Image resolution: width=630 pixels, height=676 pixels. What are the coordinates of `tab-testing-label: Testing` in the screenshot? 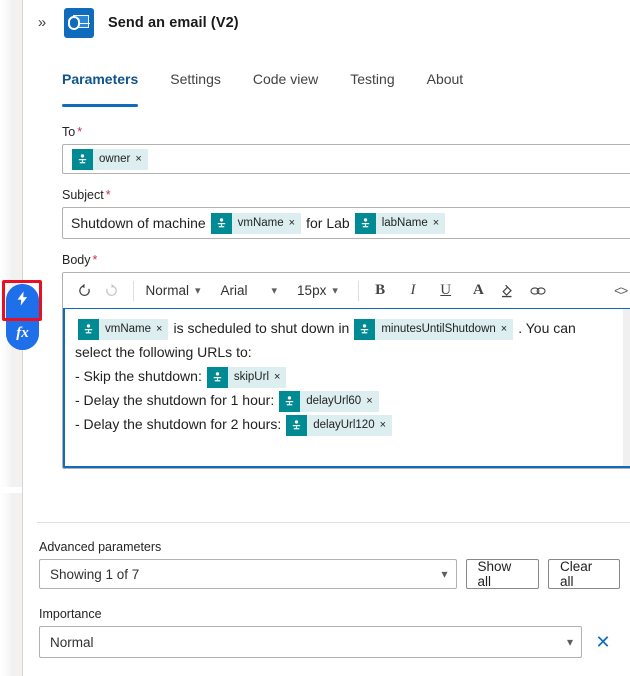 It's located at (372, 79).